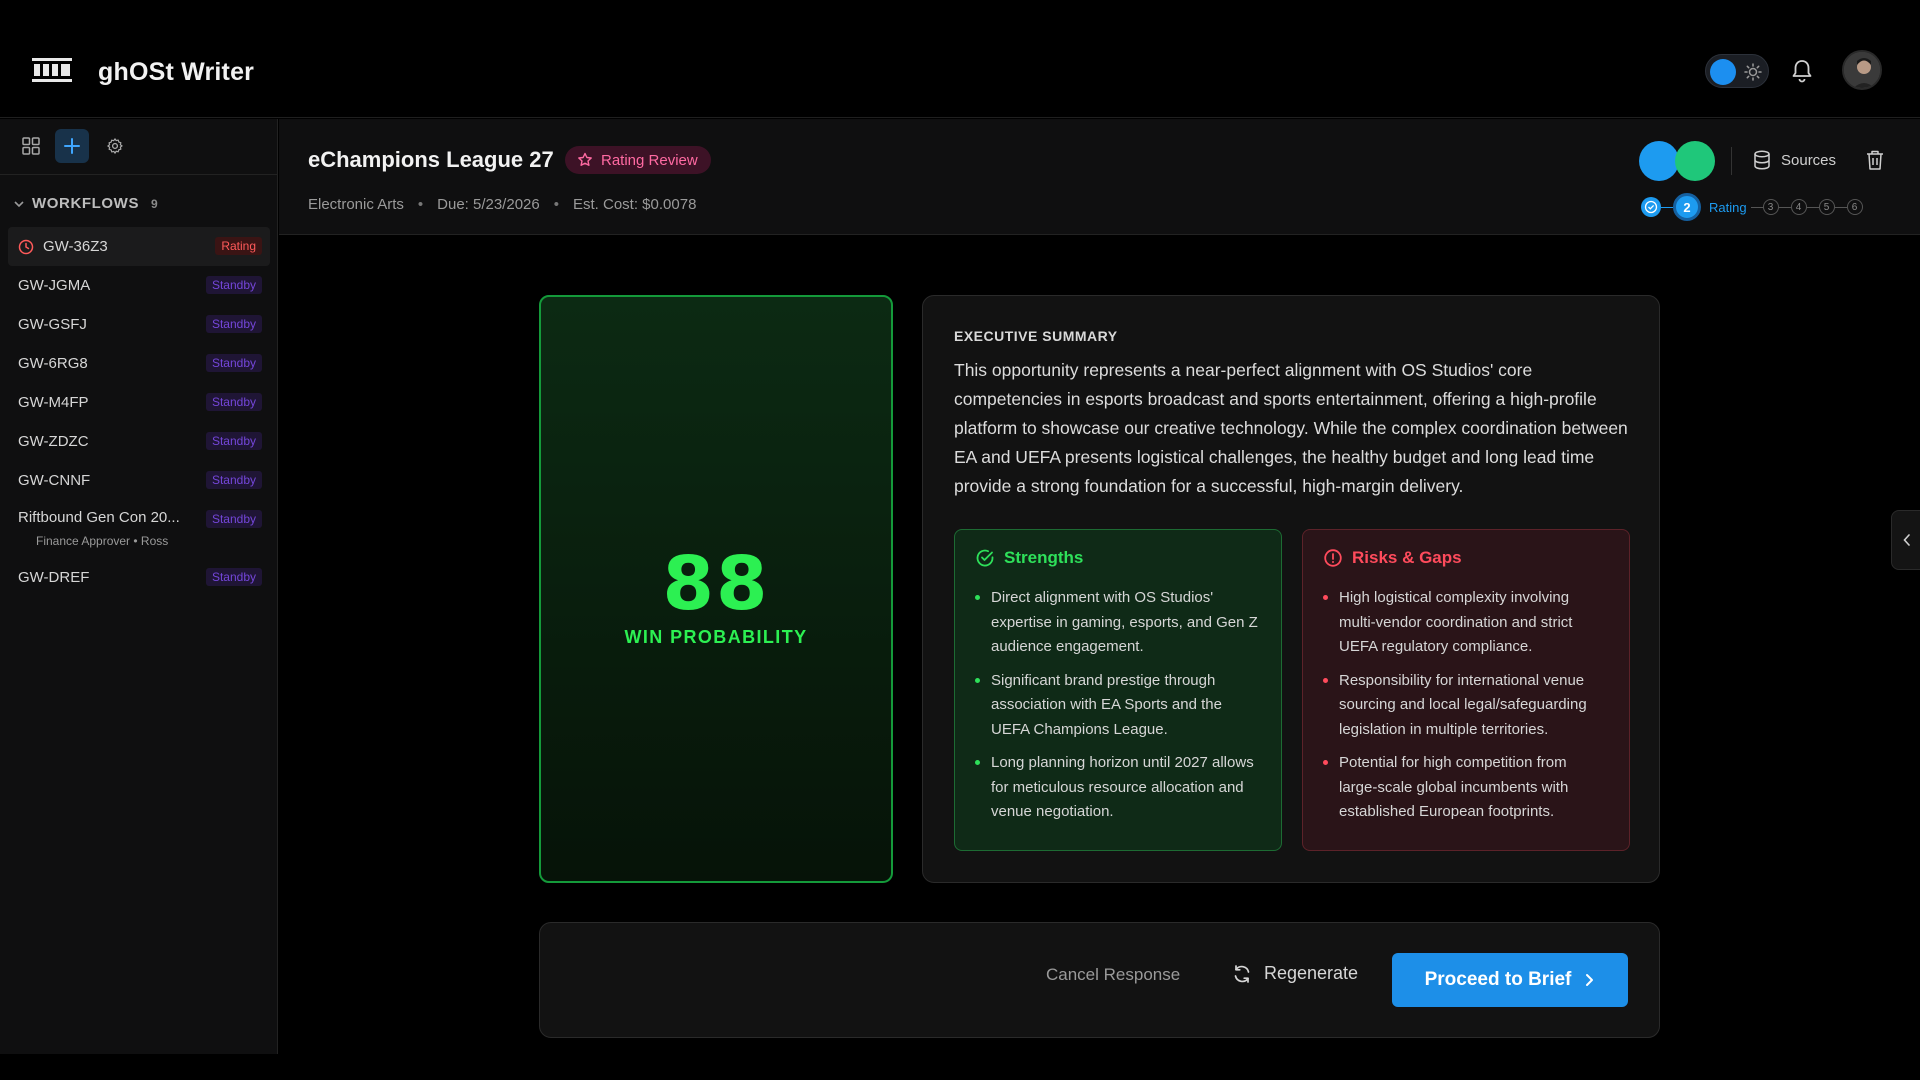 This screenshot has height=1080, width=1920. I want to click on workflow-item-gw-cnnf: GW-CNNF Standby, so click(139, 480).